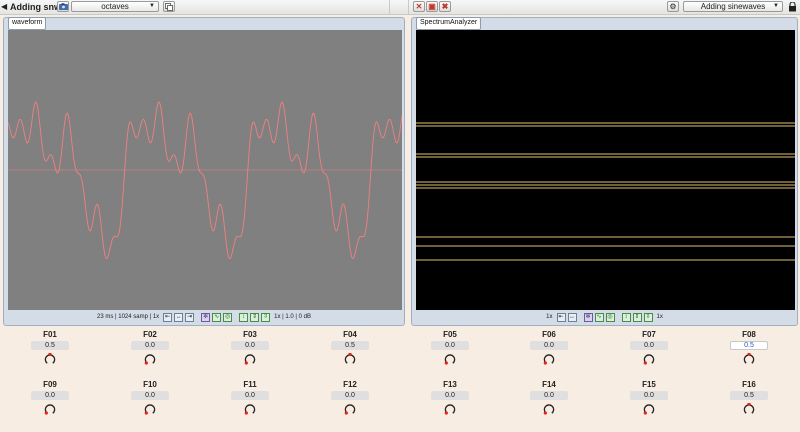 The width and height of the screenshot is (800, 432). What do you see at coordinates (5, 6) in the screenshot?
I see `collapse-triangle-icon: ◀` at bounding box center [5, 6].